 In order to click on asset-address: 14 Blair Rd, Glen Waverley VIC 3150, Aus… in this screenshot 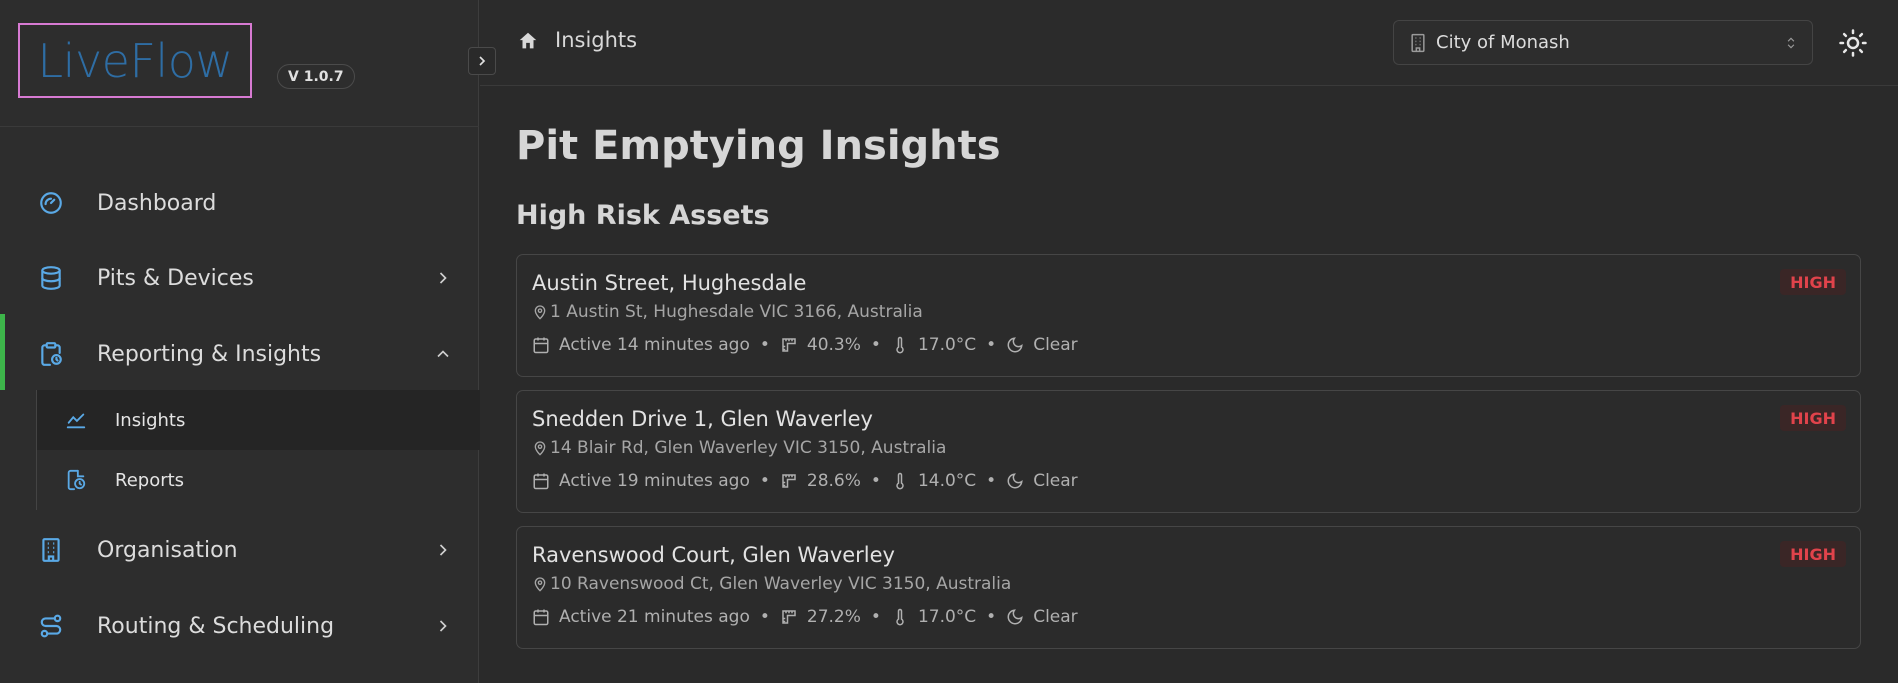, I will do `click(748, 448)`.